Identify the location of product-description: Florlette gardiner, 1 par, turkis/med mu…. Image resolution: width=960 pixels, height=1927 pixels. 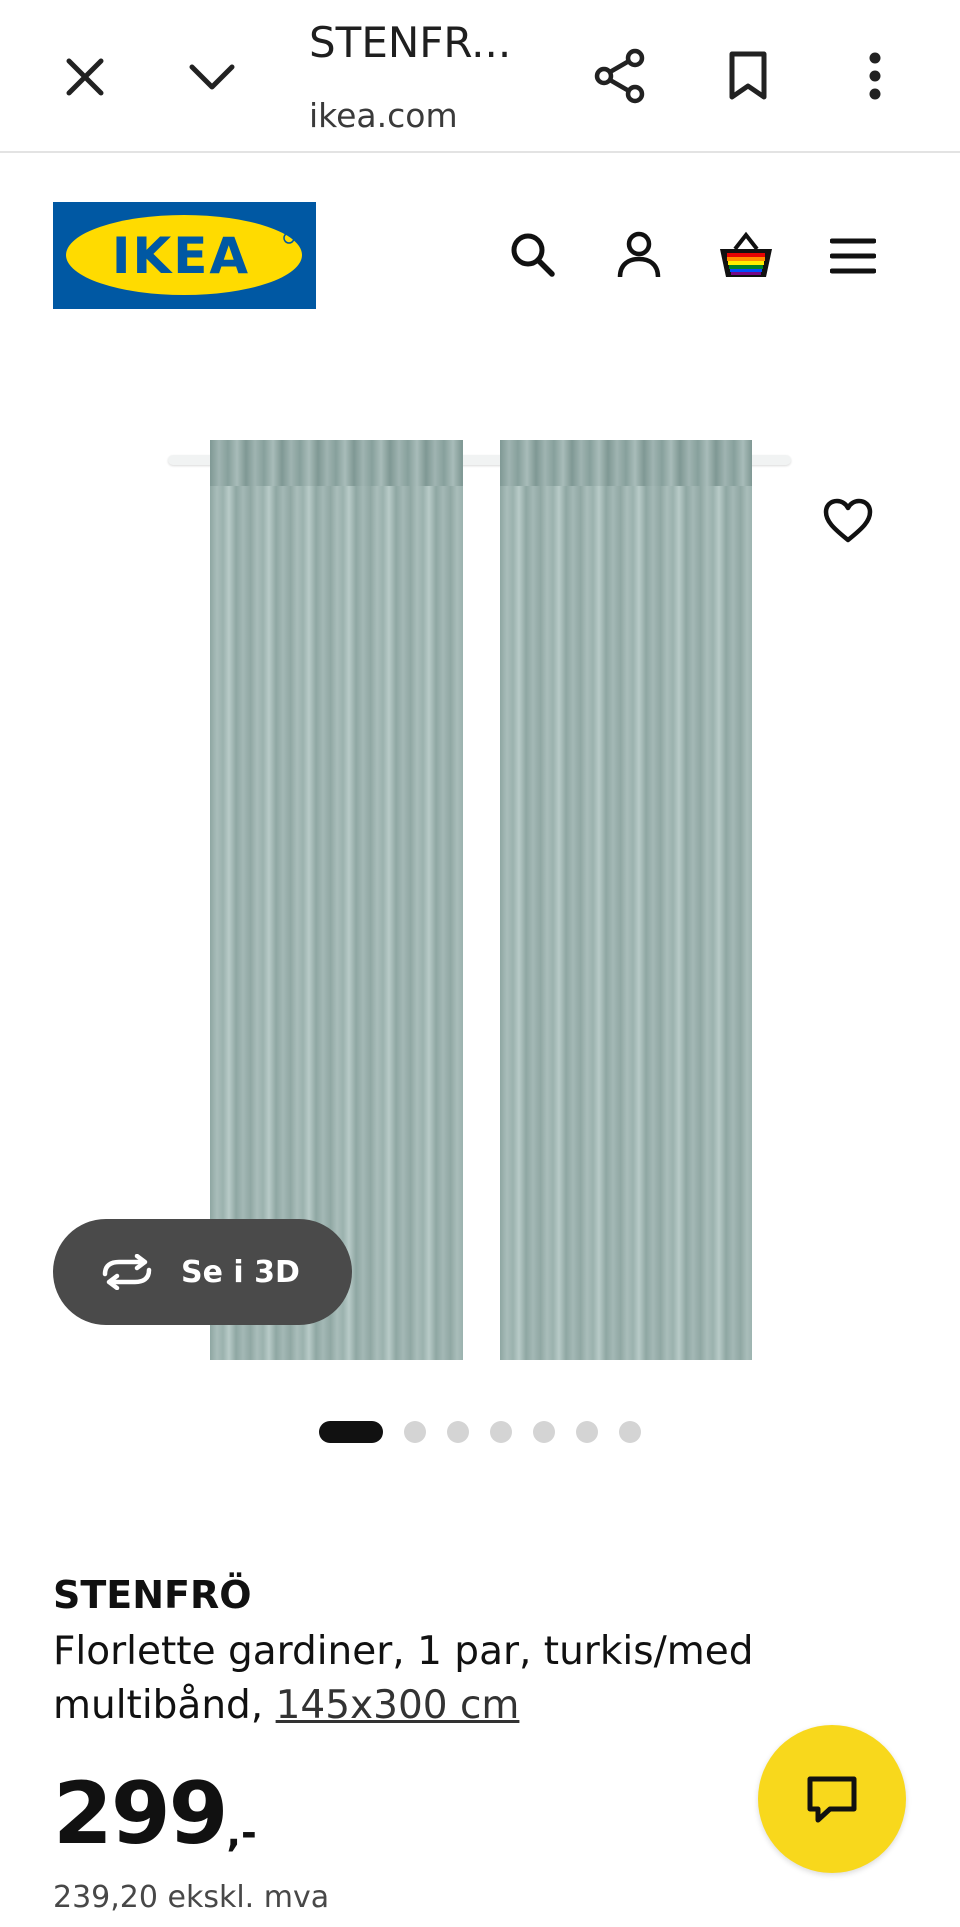
(433, 1679).